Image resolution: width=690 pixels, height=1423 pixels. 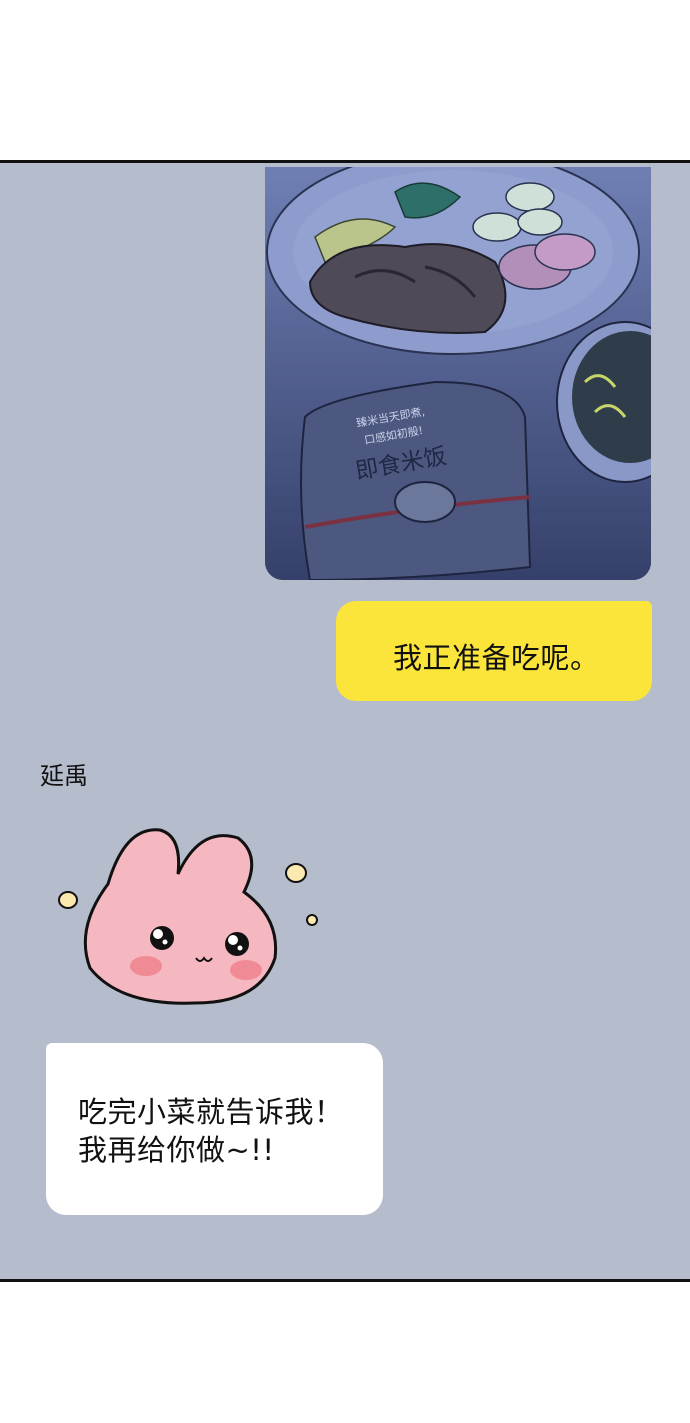 I want to click on incoming-line-2: 我再给你做~!!, so click(x=176, y=1150).